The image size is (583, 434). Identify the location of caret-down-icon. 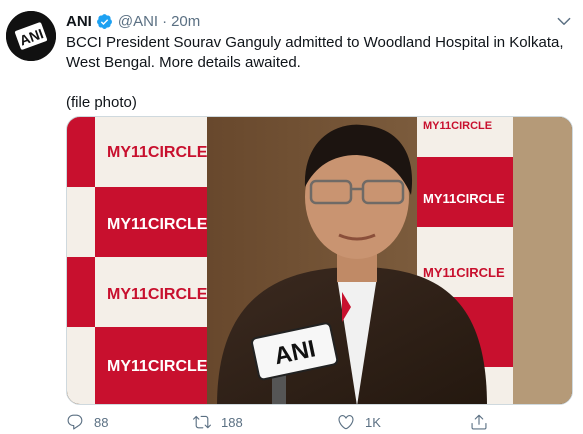
(564, 21).